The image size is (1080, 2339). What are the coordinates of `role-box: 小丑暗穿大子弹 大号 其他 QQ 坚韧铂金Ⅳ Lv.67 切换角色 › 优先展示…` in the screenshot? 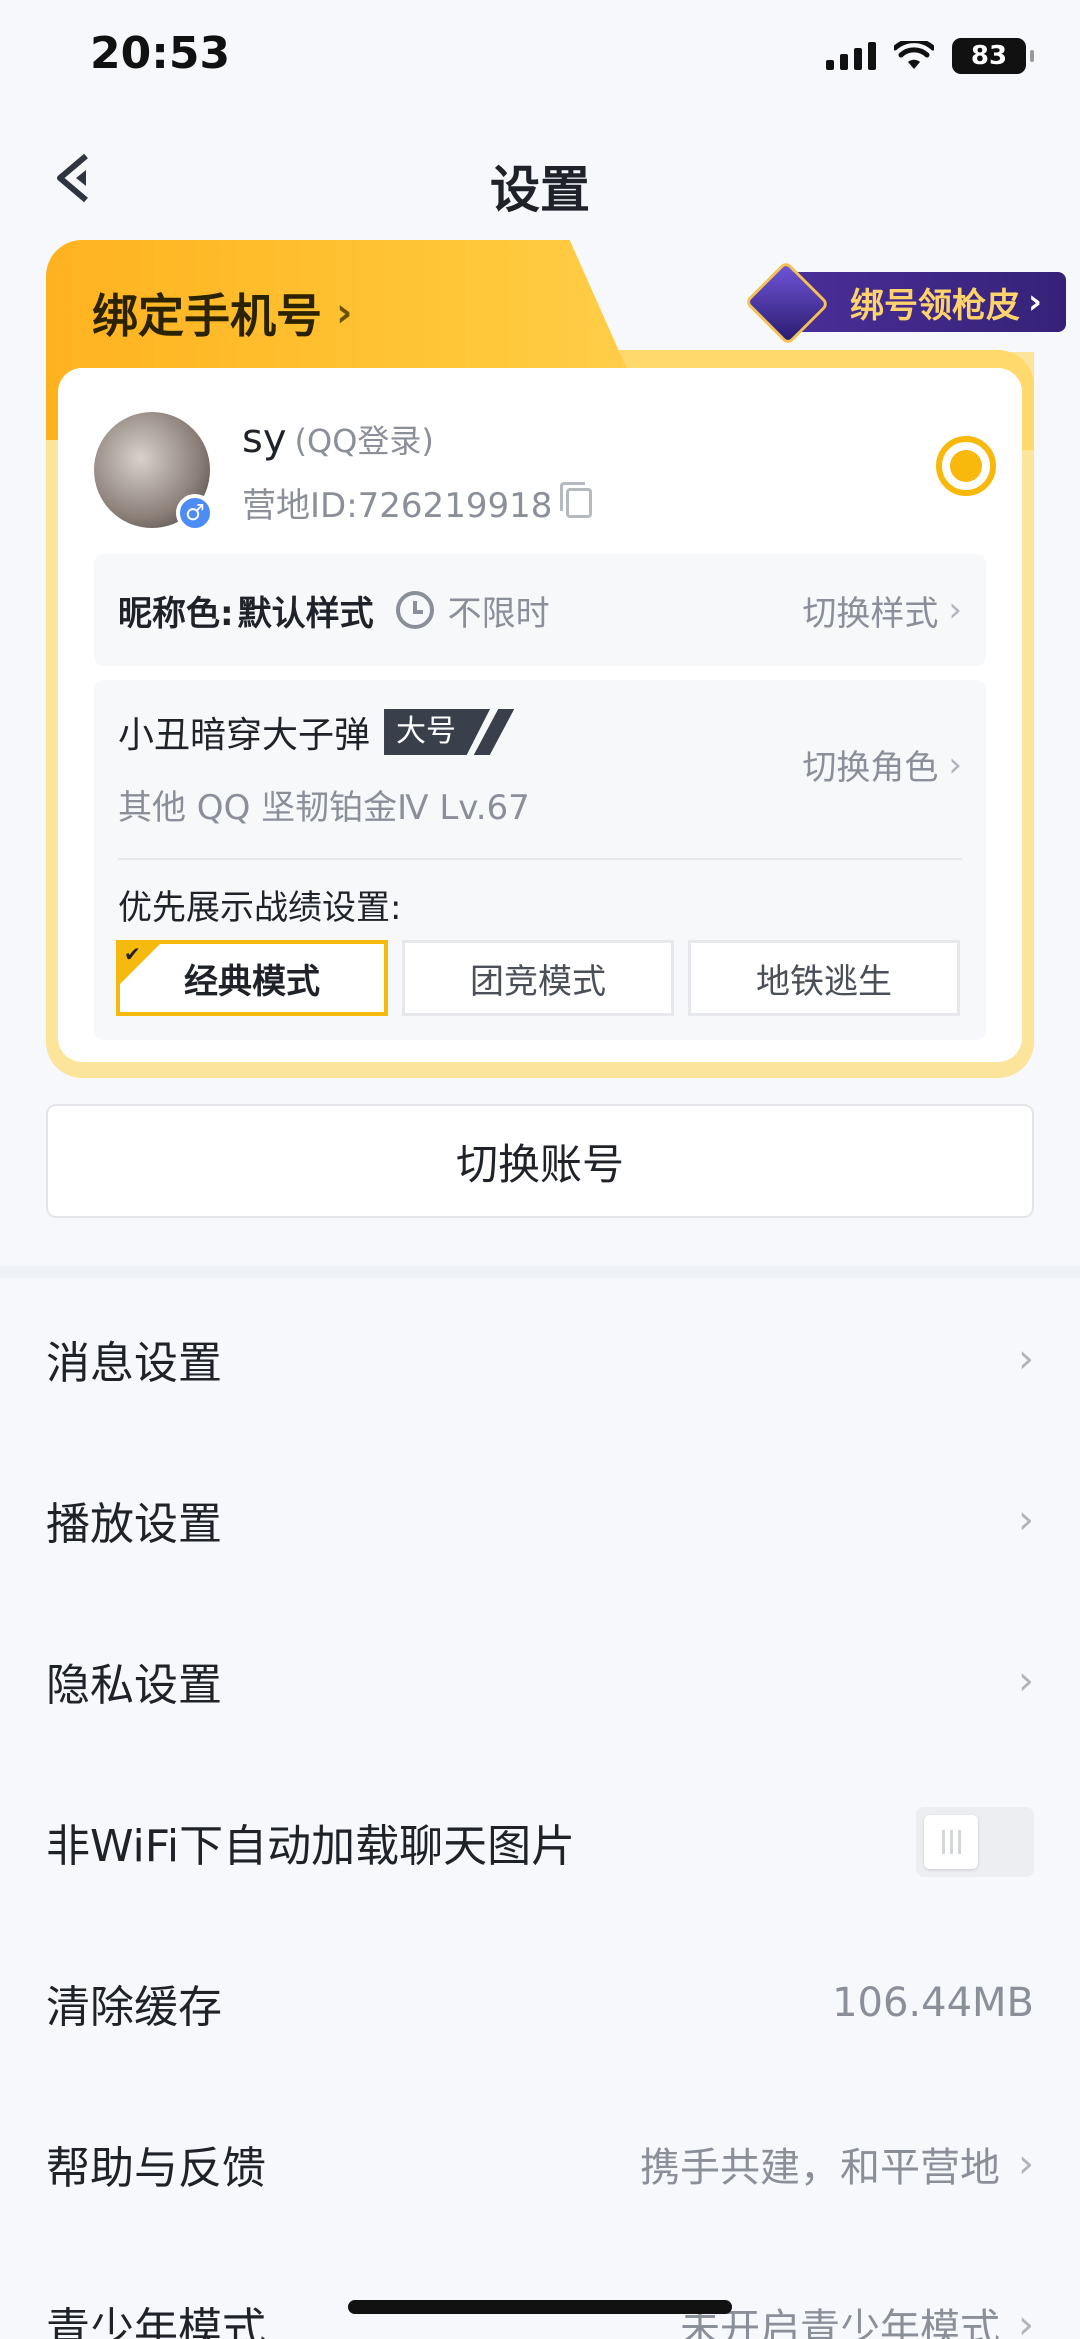 It's located at (540, 860).